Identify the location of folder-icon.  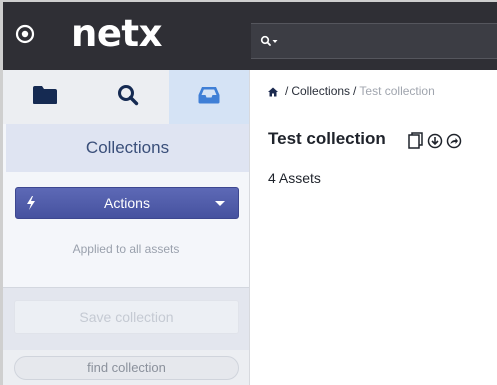
(45, 97).